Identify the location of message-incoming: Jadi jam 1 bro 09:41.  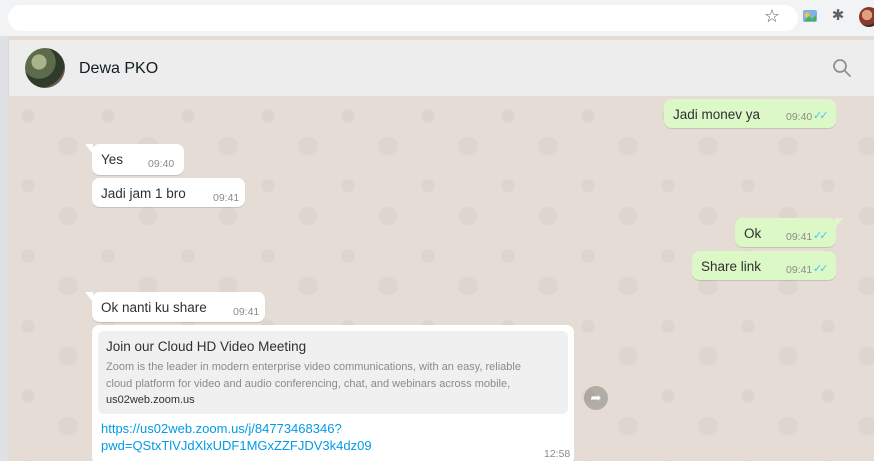
(168, 192).